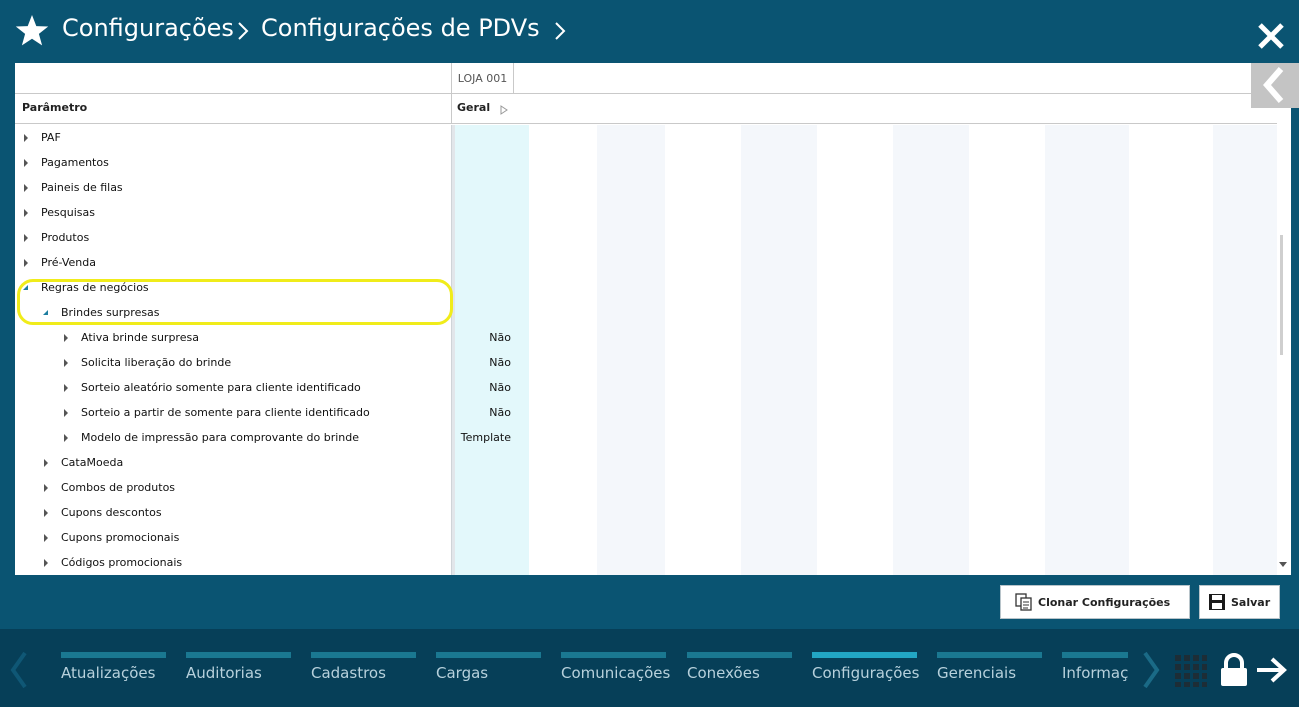 This screenshot has width=1299, height=707. What do you see at coordinates (867, 668) in the screenshot?
I see `nav-item: Configurações` at bounding box center [867, 668].